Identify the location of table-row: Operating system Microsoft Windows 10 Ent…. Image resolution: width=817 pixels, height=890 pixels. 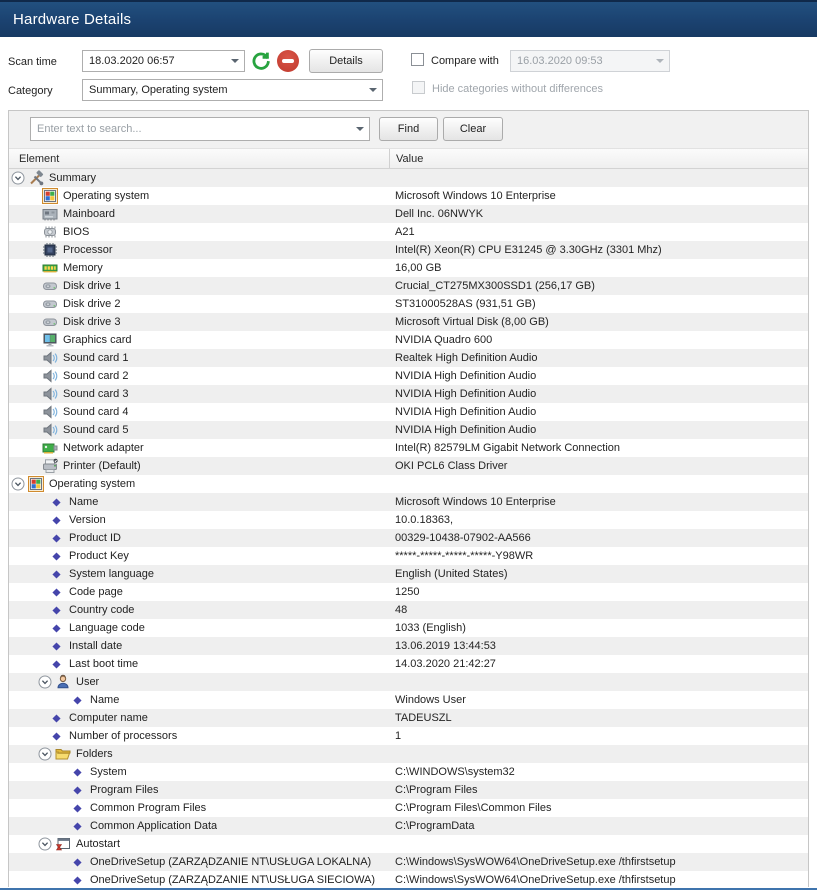
(408, 196).